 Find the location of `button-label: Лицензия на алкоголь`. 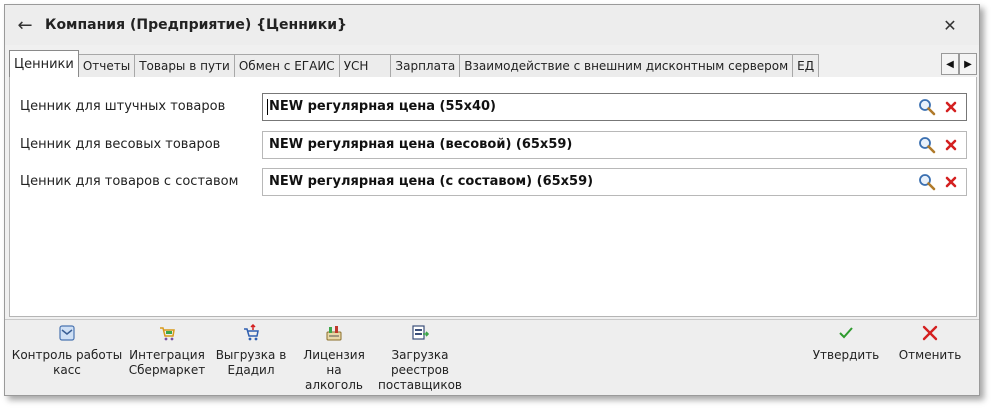

button-label: Лицензия на алкоголь is located at coordinates (334, 370).